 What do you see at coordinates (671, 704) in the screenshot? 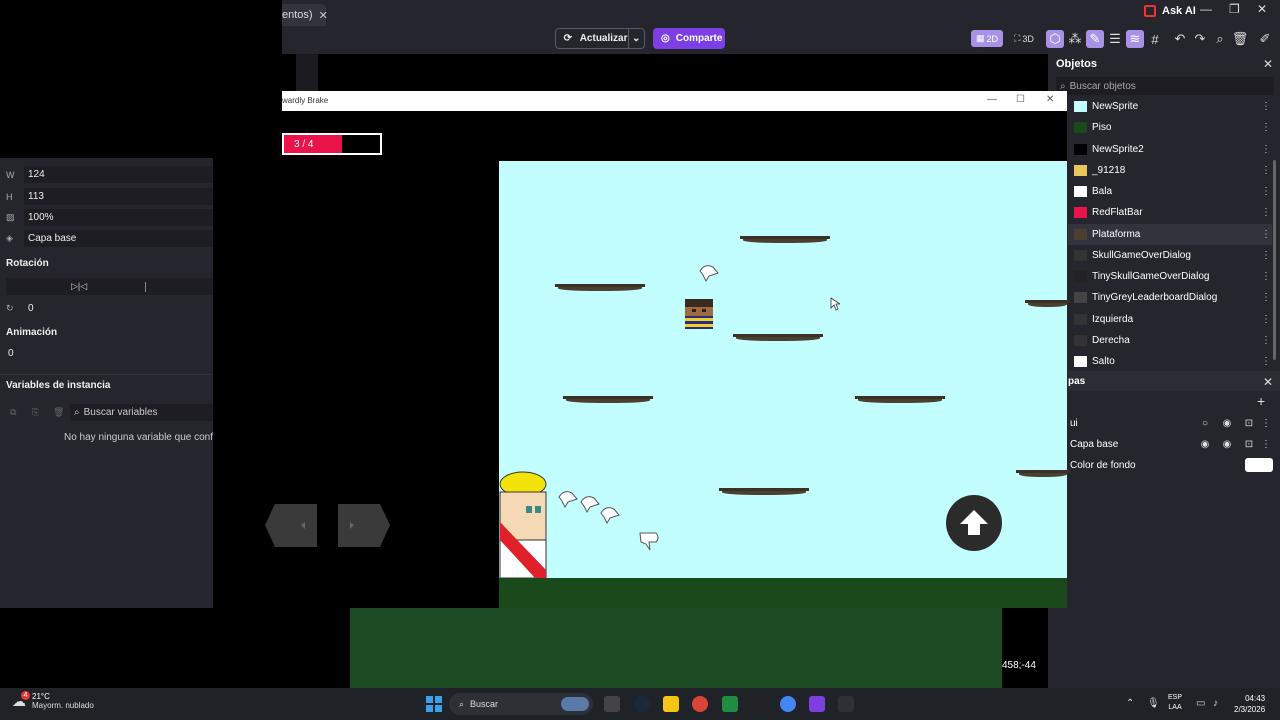
I see `file-explorer-icon` at bounding box center [671, 704].